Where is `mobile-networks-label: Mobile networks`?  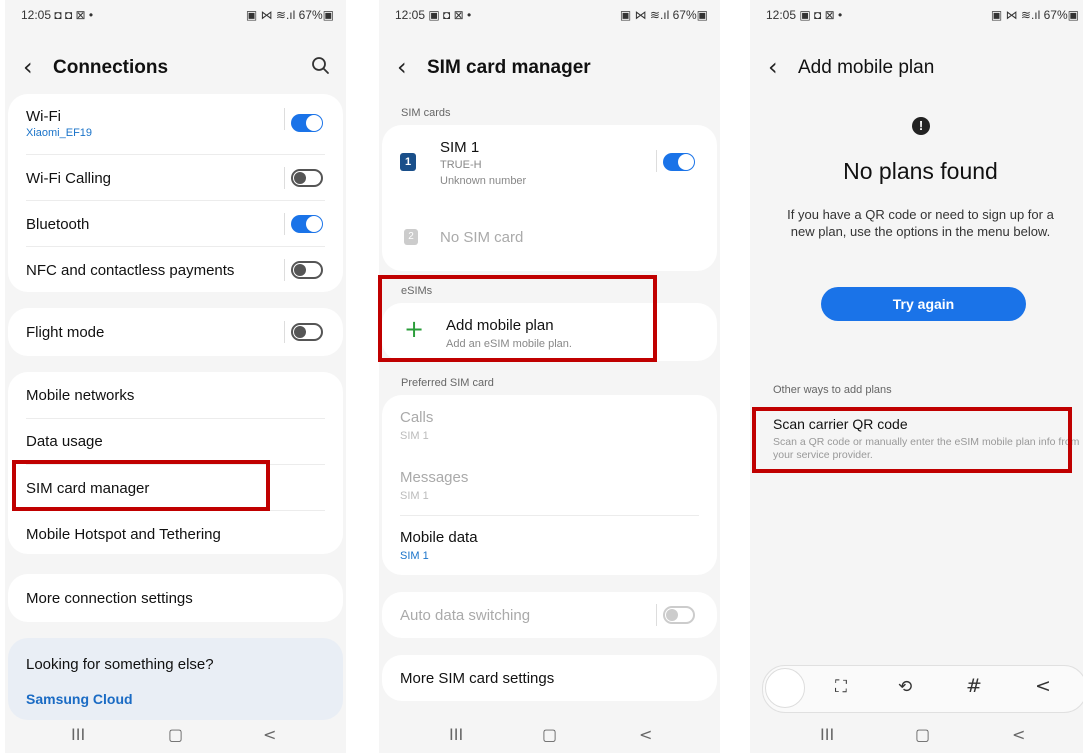
mobile-networks-label: Mobile networks is located at coordinates (80, 395).